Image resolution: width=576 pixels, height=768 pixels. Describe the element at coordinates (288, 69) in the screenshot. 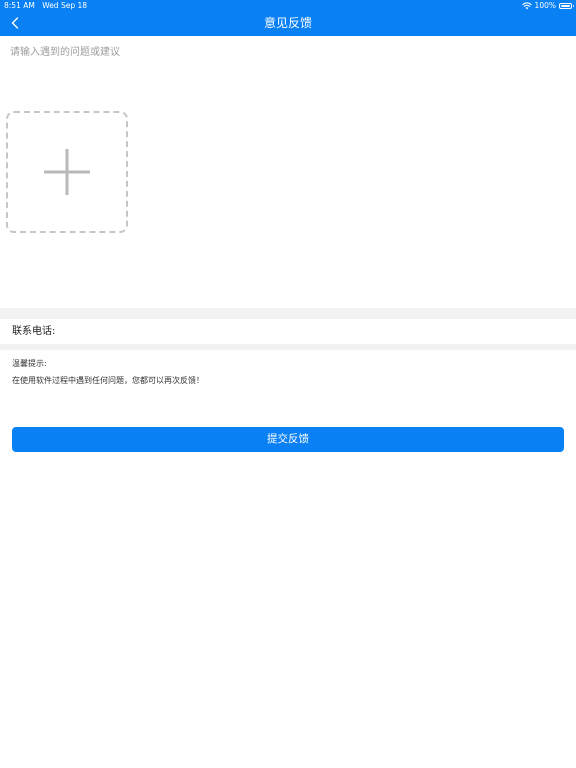

I see `feedback-input` at that location.